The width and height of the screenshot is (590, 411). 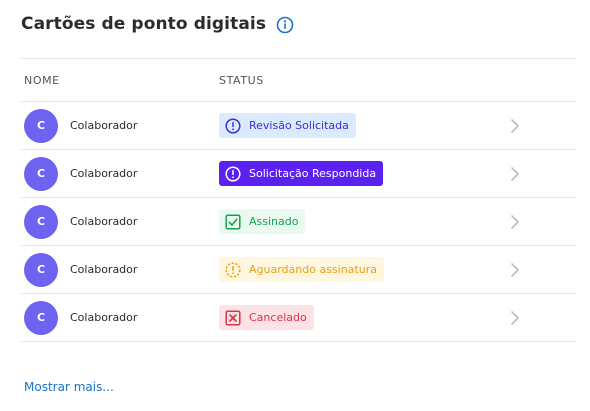 I want to click on table-row: C Colaborador Cancelado, so click(x=299, y=318).